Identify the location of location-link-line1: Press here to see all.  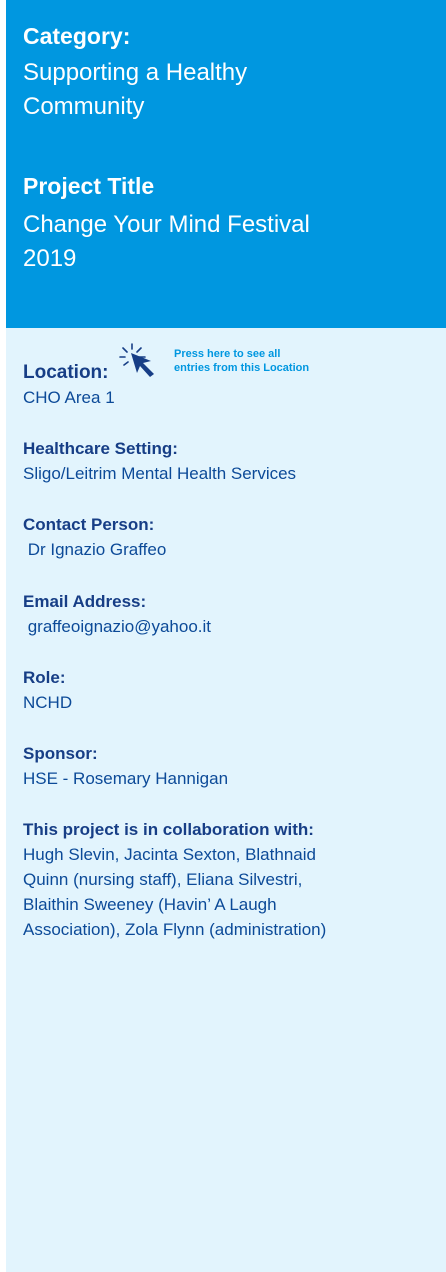
(227, 354).